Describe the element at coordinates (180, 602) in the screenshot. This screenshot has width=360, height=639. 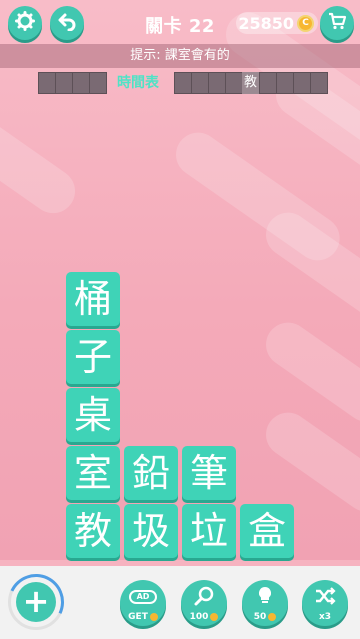
I see `bottom-toolbar: + AD GET 100 50 x3` at that location.